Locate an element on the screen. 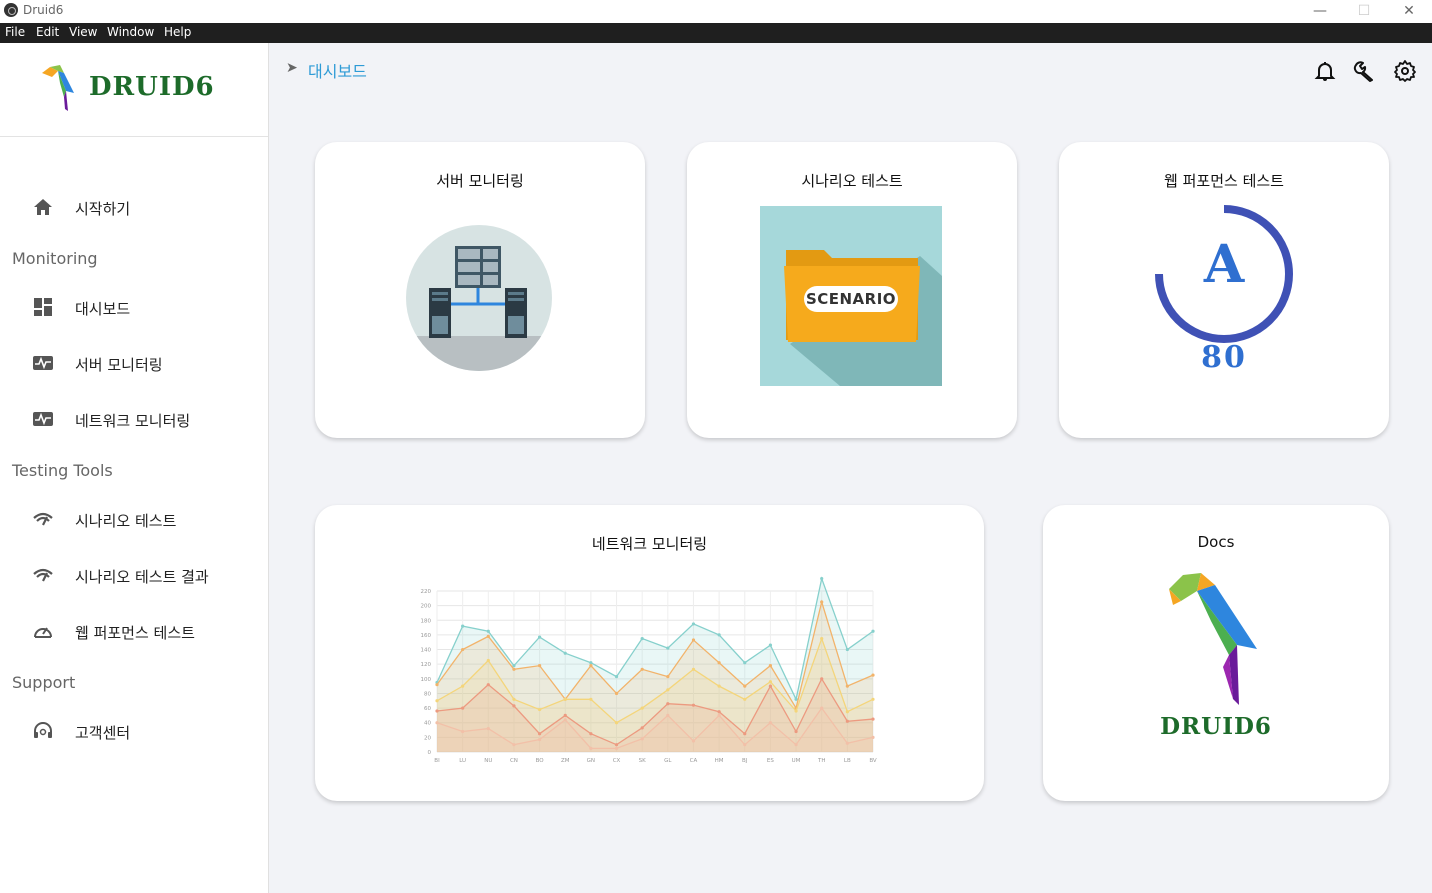  headset-icon is located at coordinates (43, 730).